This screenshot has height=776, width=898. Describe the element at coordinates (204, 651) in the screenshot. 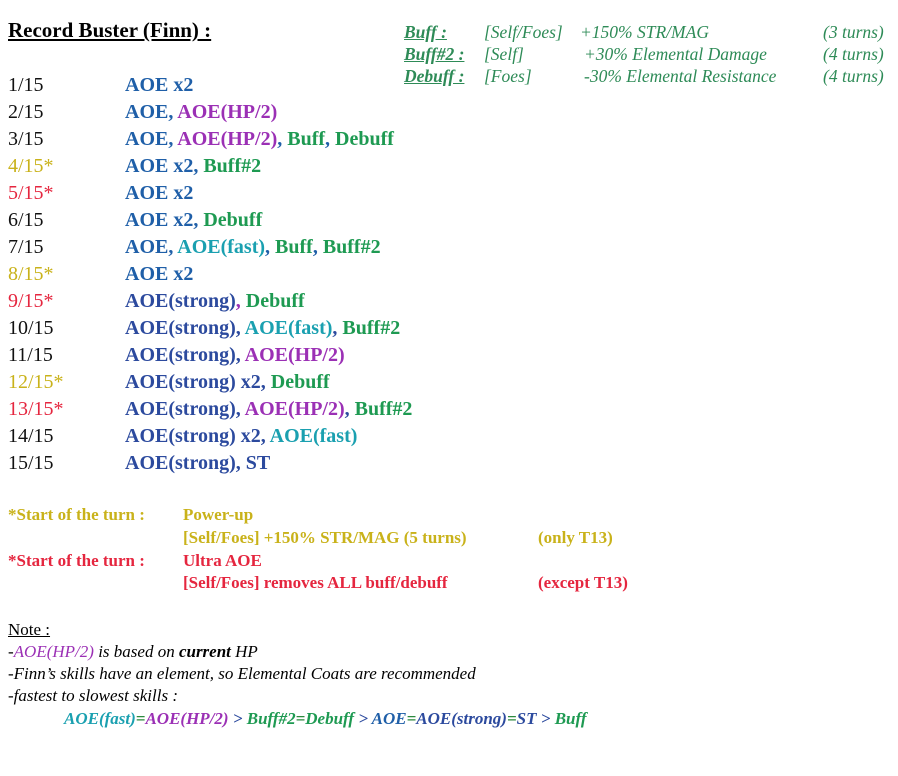

I see `note-emphasis: current` at that location.